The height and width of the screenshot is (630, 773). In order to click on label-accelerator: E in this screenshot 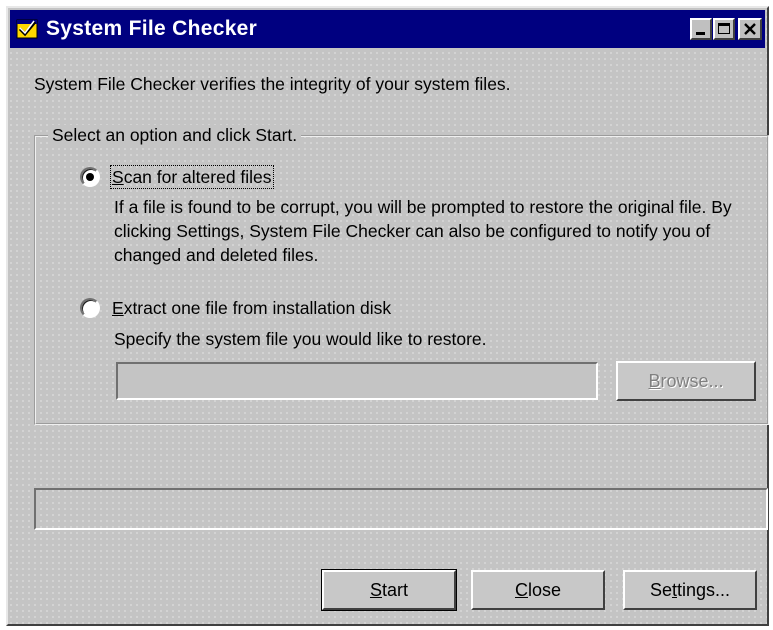, I will do `click(118, 308)`.